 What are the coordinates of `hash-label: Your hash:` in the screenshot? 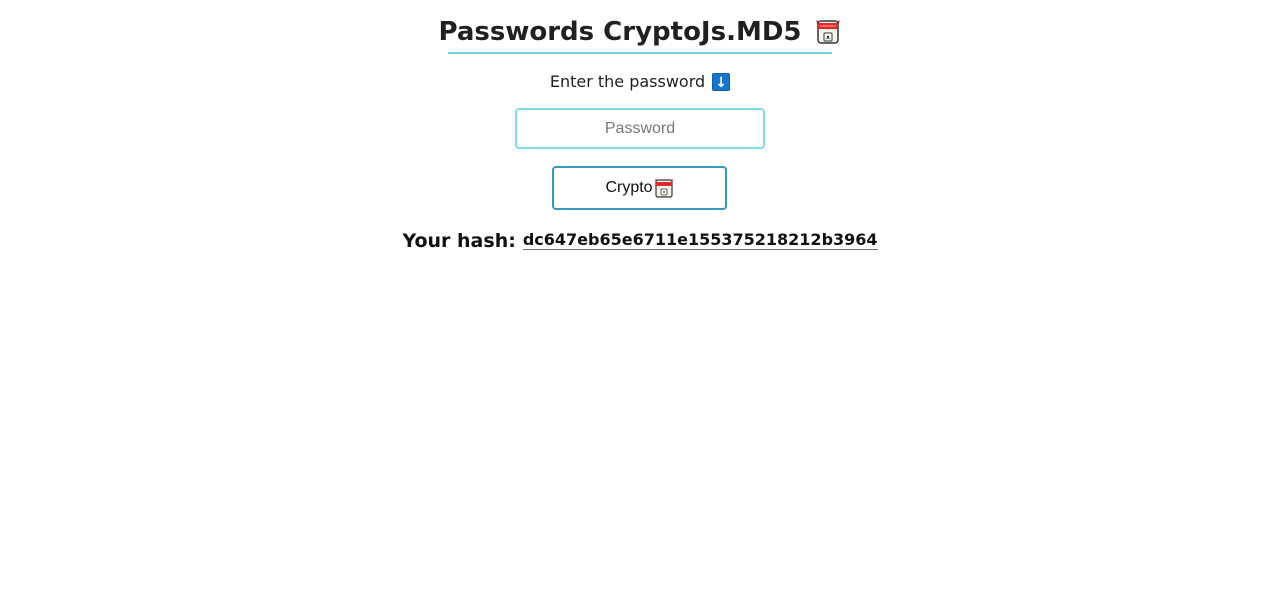 It's located at (459, 240).